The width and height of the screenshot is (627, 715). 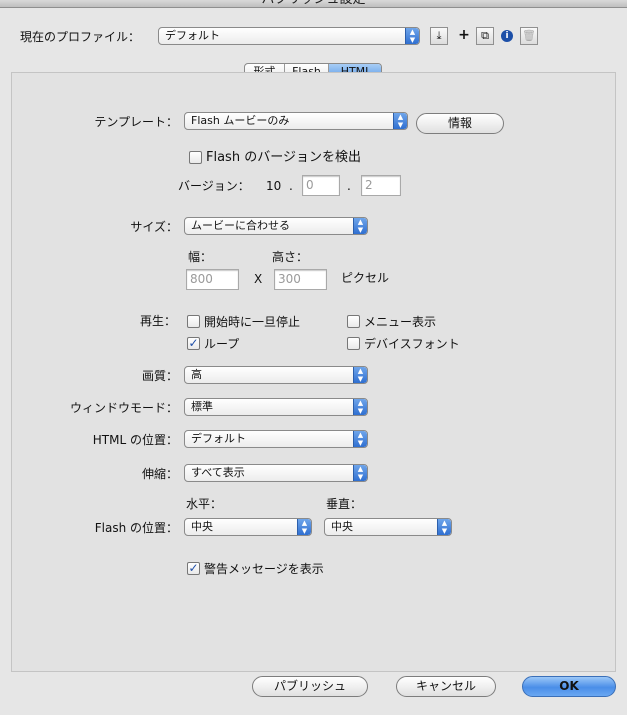 What do you see at coordinates (218, 438) in the screenshot?
I see `html-align-value: デフォルト` at bounding box center [218, 438].